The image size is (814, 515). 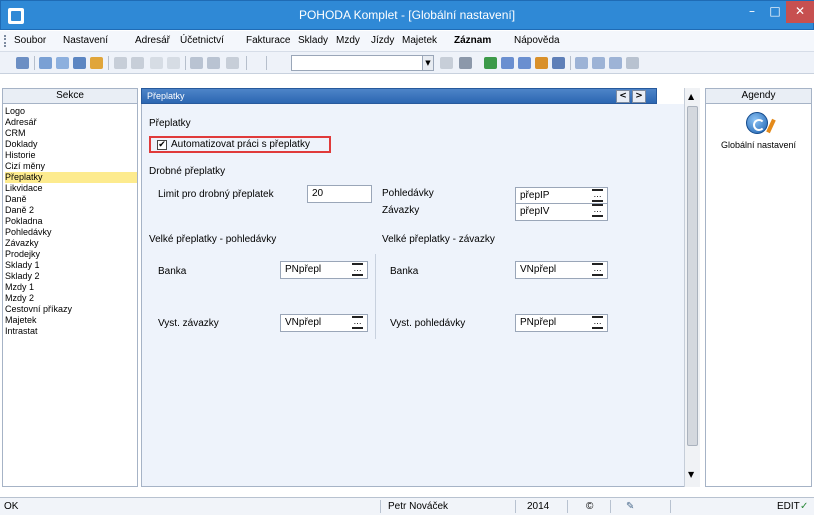 I want to click on section-item-pohledavky: Pohledávky, so click(x=71, y=232).